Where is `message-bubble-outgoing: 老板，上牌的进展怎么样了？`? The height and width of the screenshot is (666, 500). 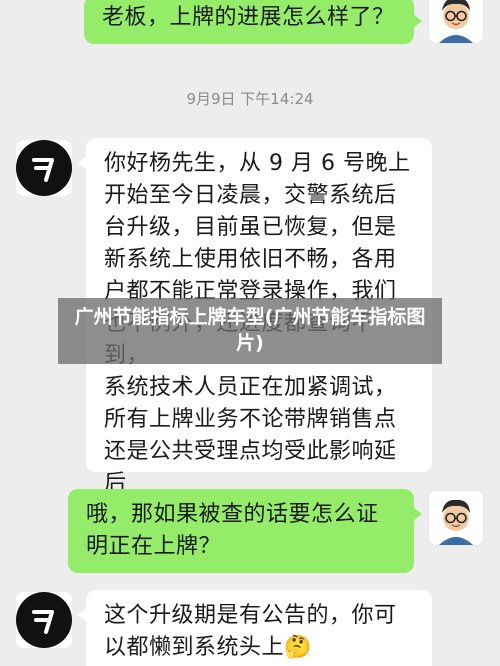
message-bubble-outgoing: 老板，上牌的进展怎么样了？ is located at coordinates (253, 22).